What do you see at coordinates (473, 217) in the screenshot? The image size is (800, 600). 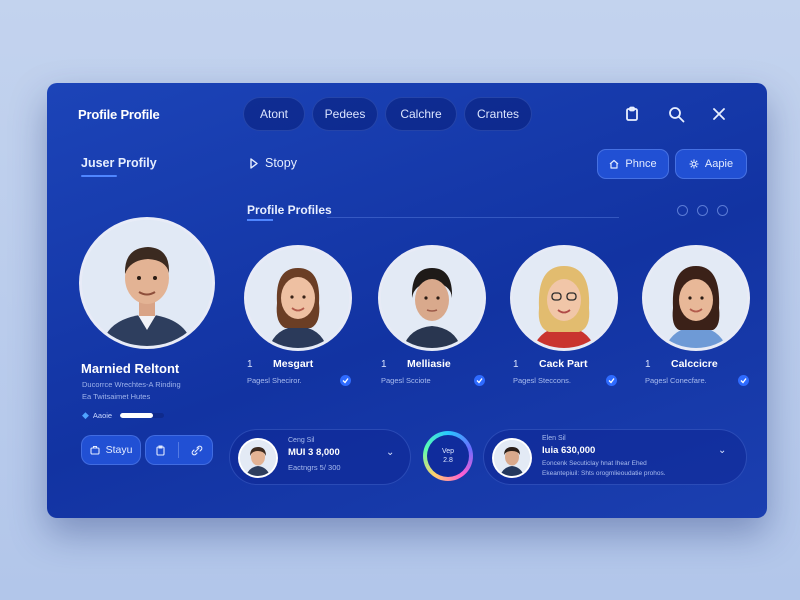 I see `section-divider` at bounding box center [473, 217].